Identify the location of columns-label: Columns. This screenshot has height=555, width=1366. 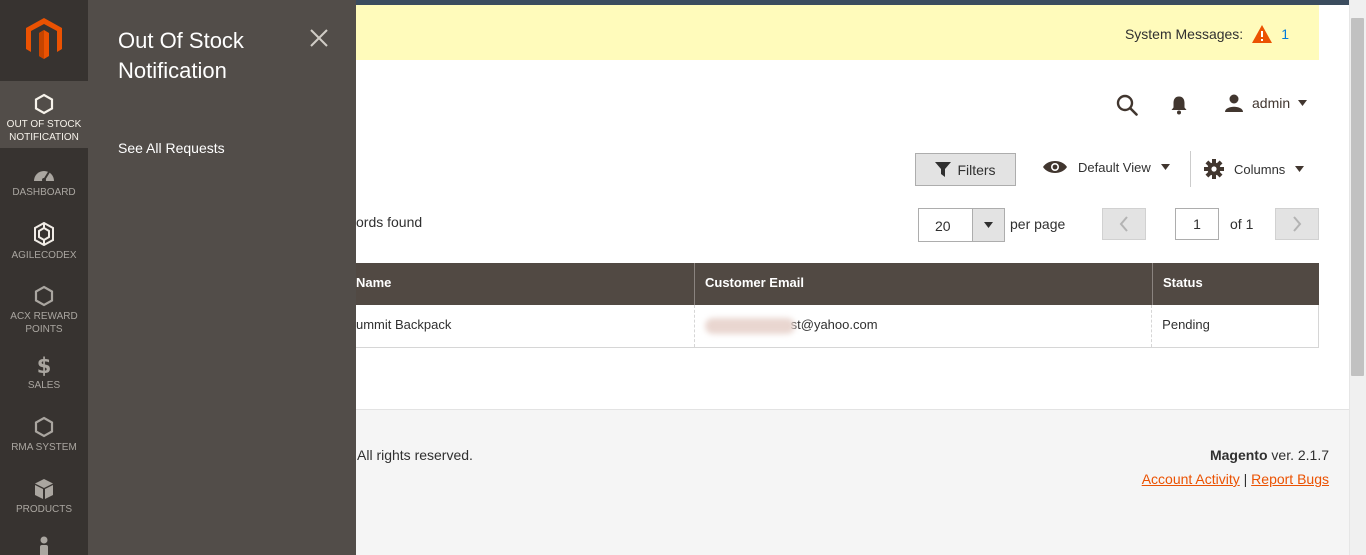
(1260, 169).